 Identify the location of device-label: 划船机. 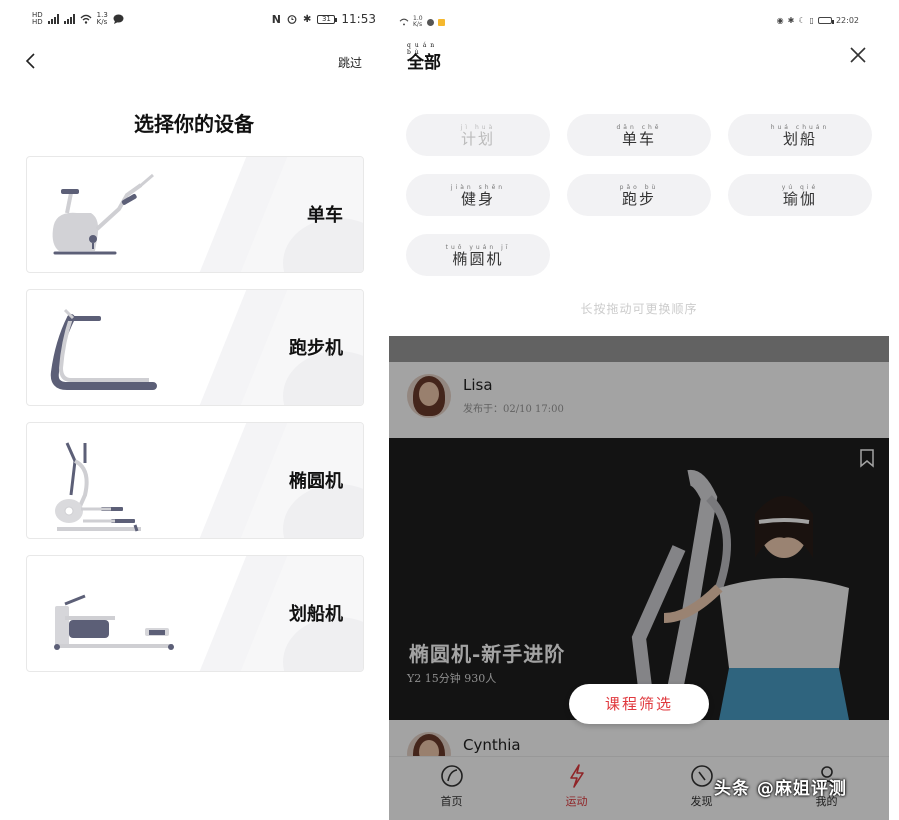
(316, 614).